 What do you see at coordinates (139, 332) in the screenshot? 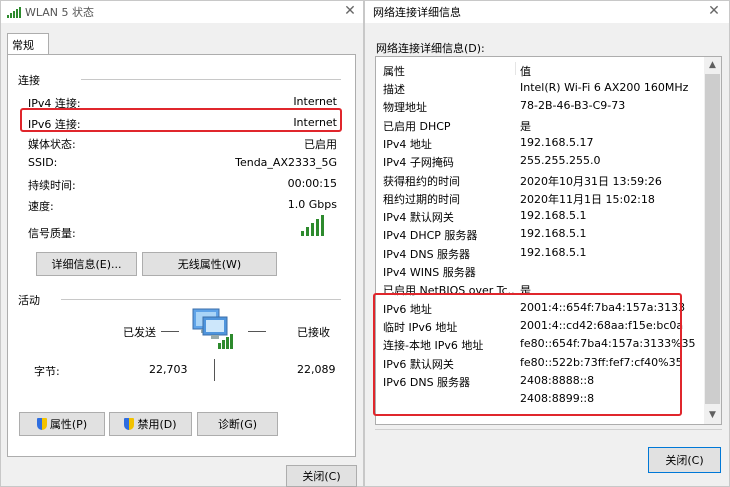
I see `sent-label: 已发送` at bounding box center [139, 332].